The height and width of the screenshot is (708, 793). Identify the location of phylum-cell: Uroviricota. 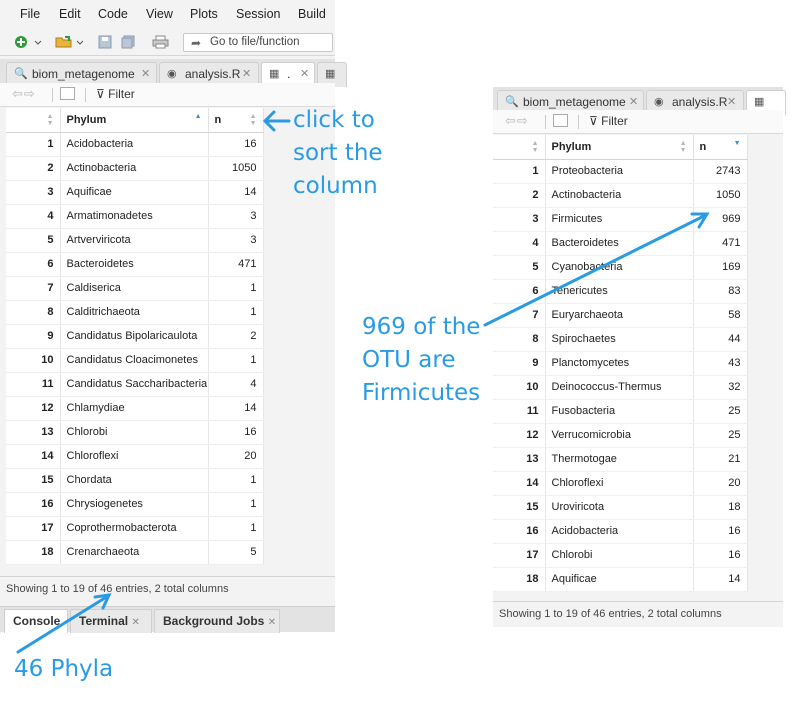
(619, 507).